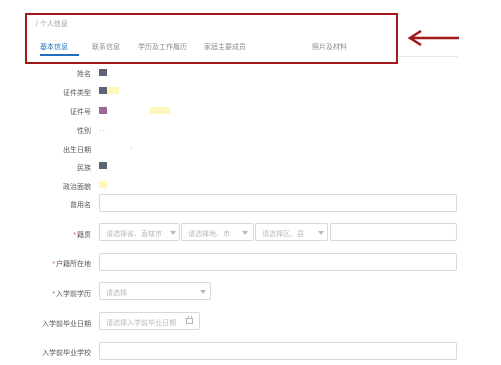  Describe the element at coordinates (278, 262) in the screenshot. I see `hukou-input` at that location.